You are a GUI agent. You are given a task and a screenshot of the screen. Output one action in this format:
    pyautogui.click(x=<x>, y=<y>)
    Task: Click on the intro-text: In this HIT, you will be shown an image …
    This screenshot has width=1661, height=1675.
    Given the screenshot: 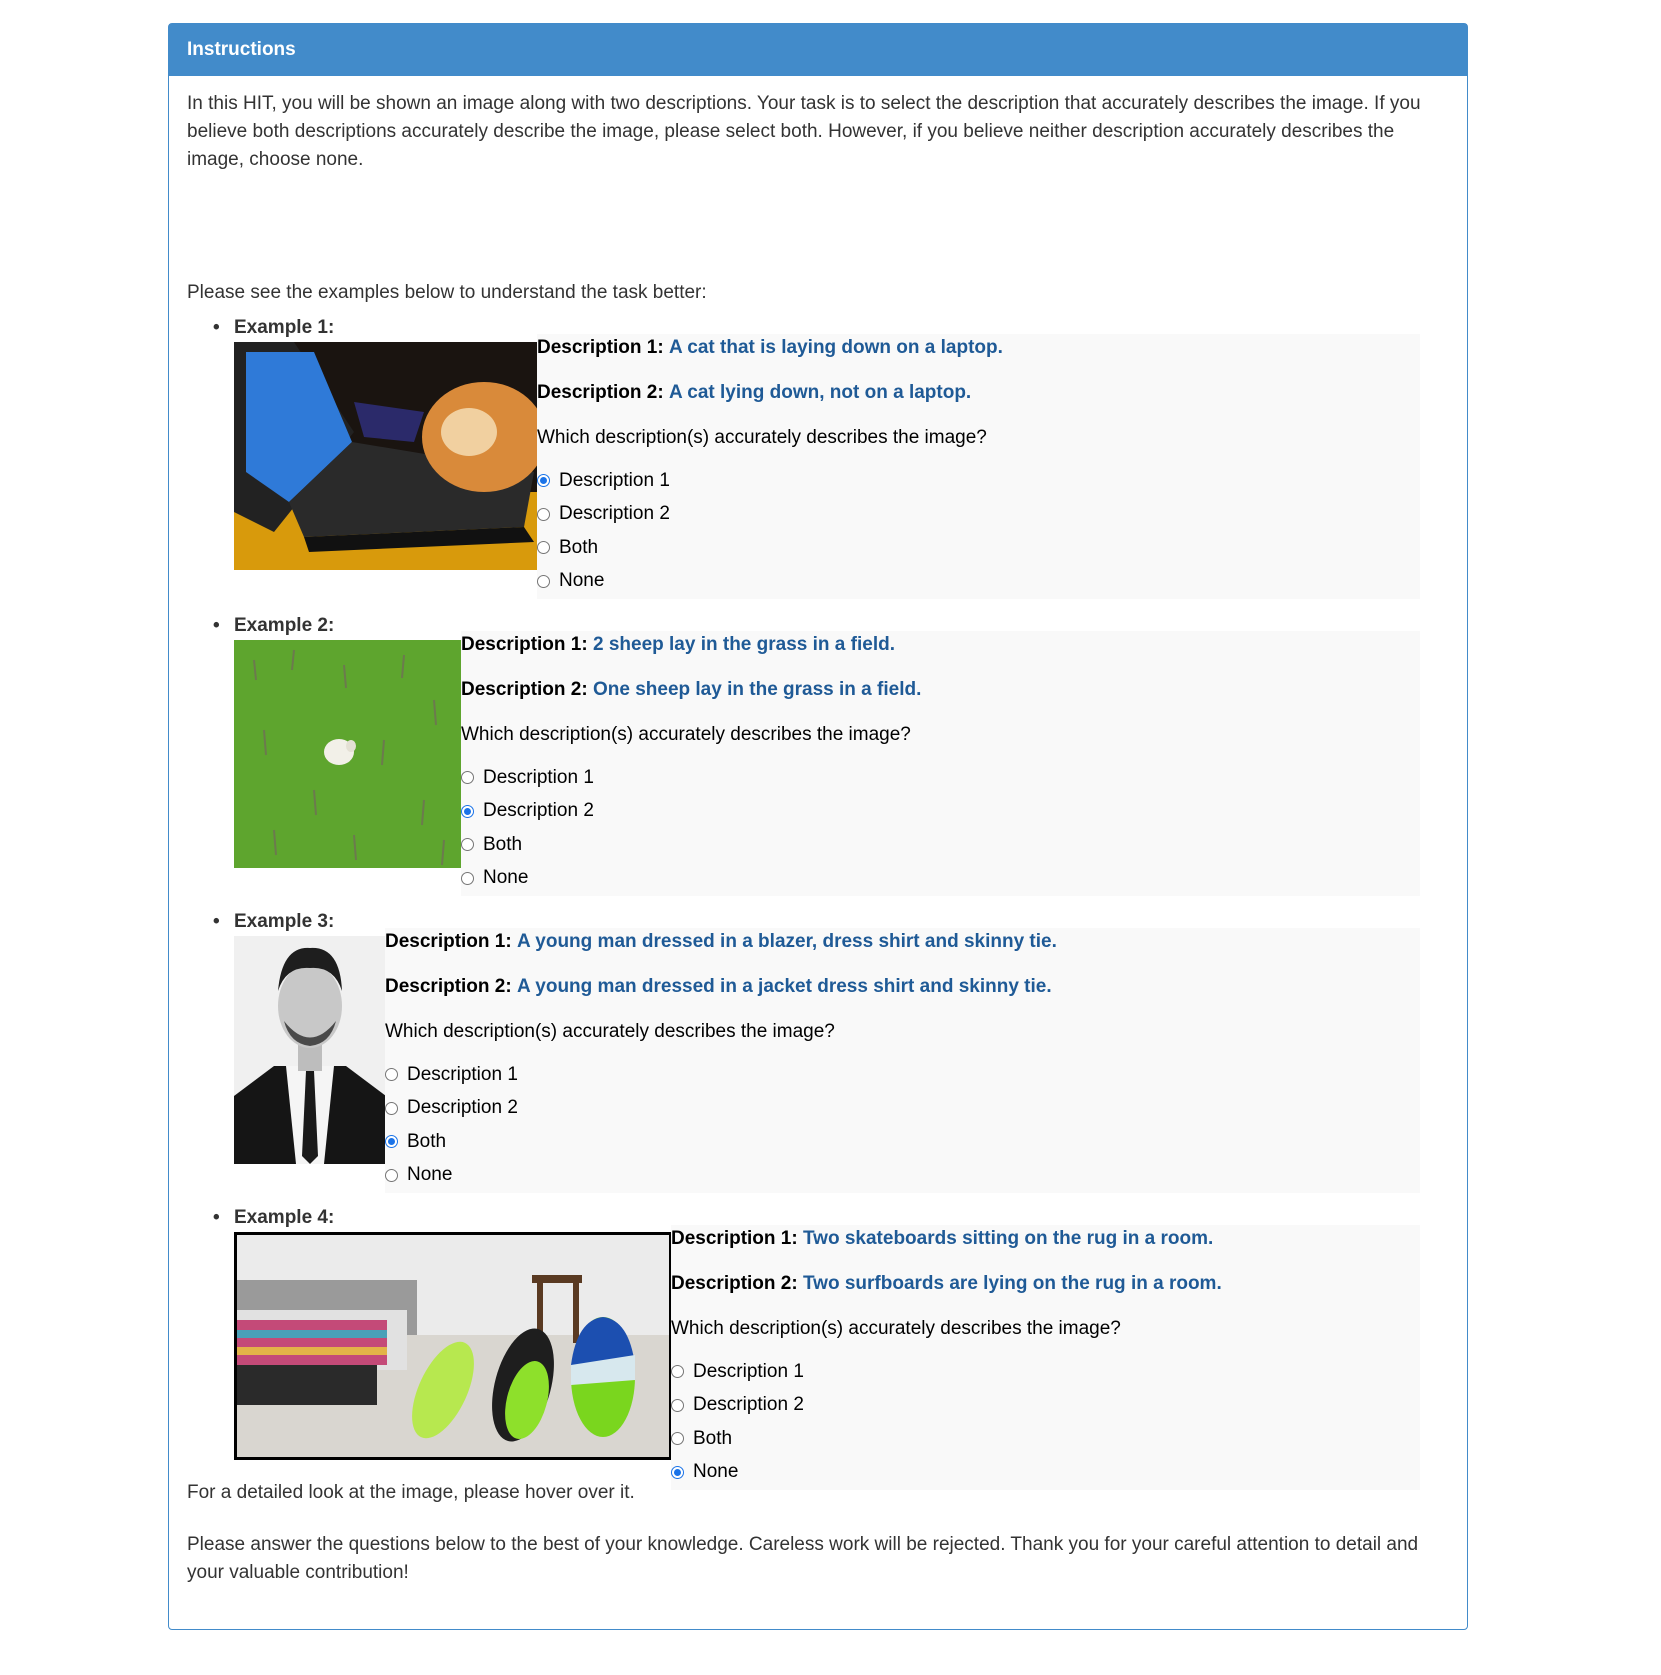 What is the action you would take?
    pyautogui.click(x=804, y=131)
    